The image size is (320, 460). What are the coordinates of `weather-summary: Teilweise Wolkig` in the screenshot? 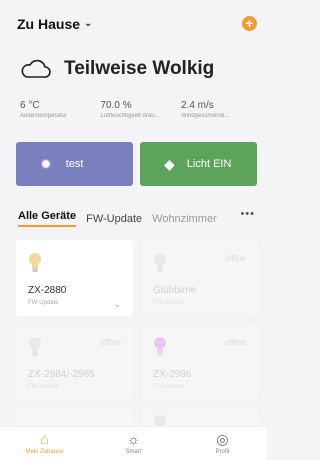 It's located at (117, 69).